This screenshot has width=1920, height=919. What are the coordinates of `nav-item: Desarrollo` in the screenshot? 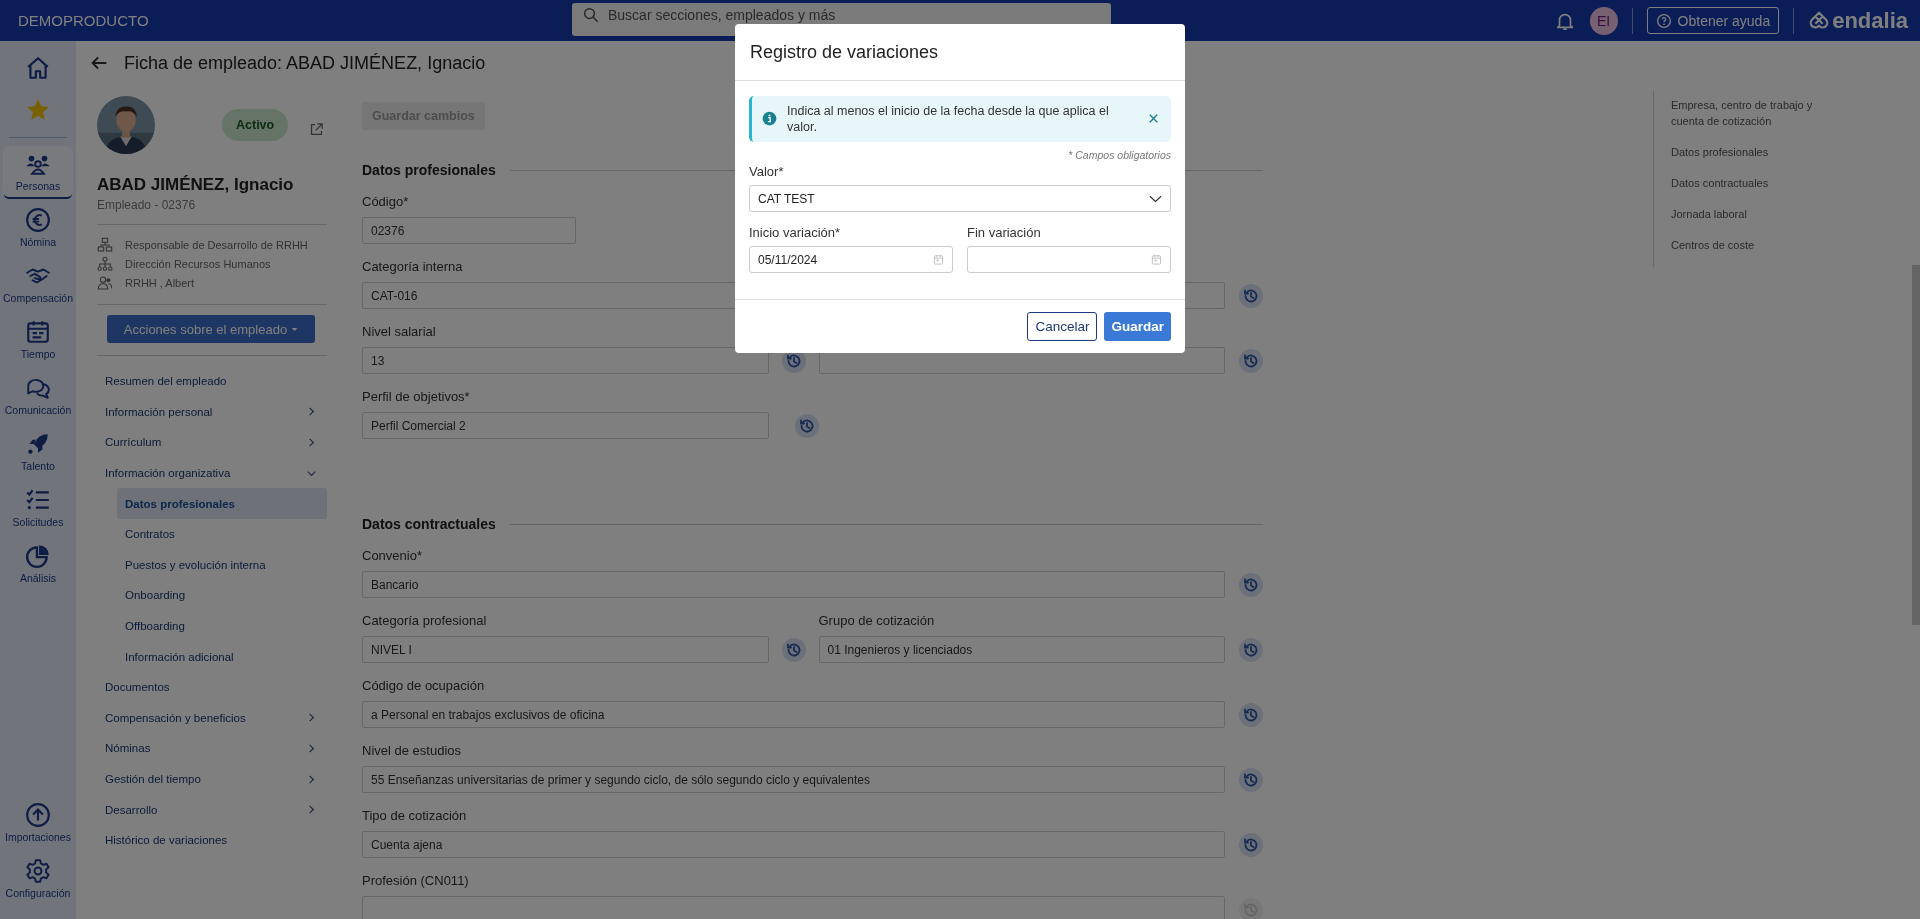 It's located at (212, 809).